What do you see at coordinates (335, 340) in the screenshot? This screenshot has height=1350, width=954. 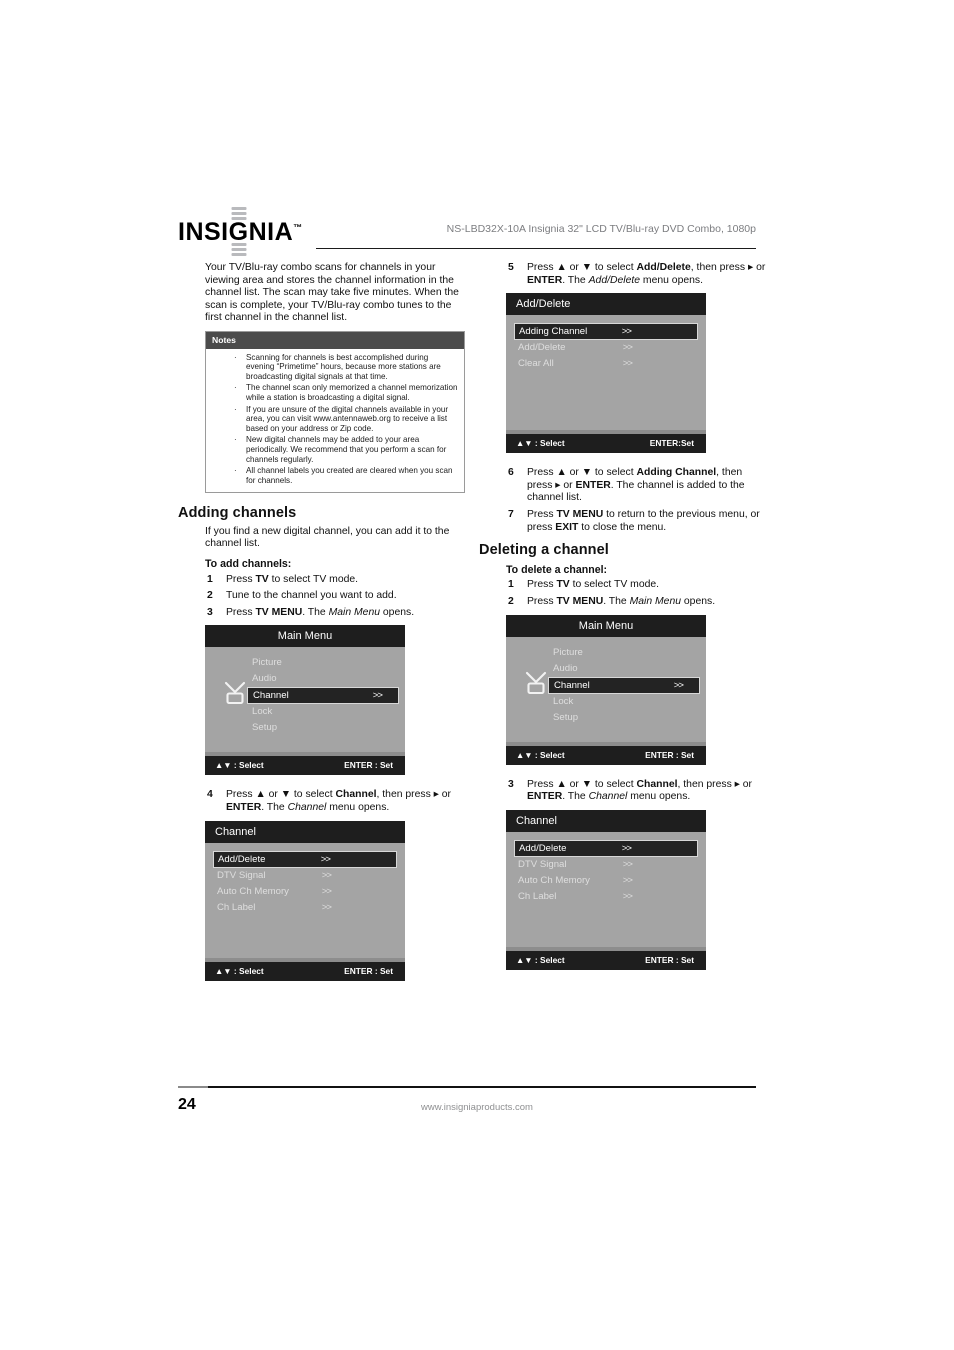 I see `notes-title: Notes` at bounding box center [335, 340].